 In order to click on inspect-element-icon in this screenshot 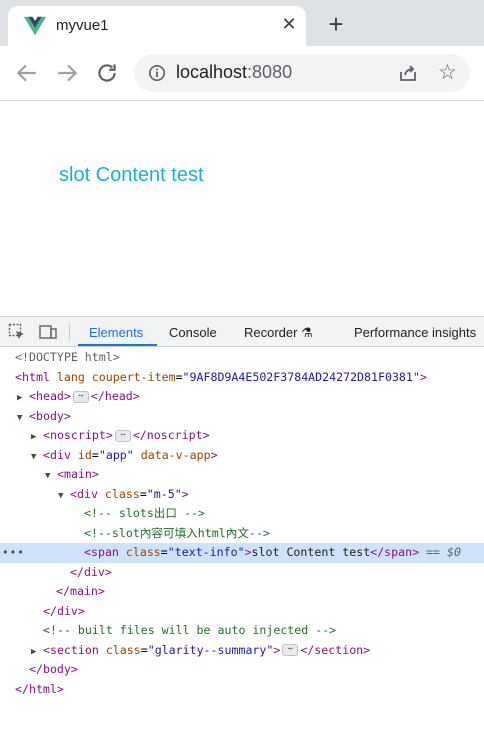, I will do `click(17, 332)`.